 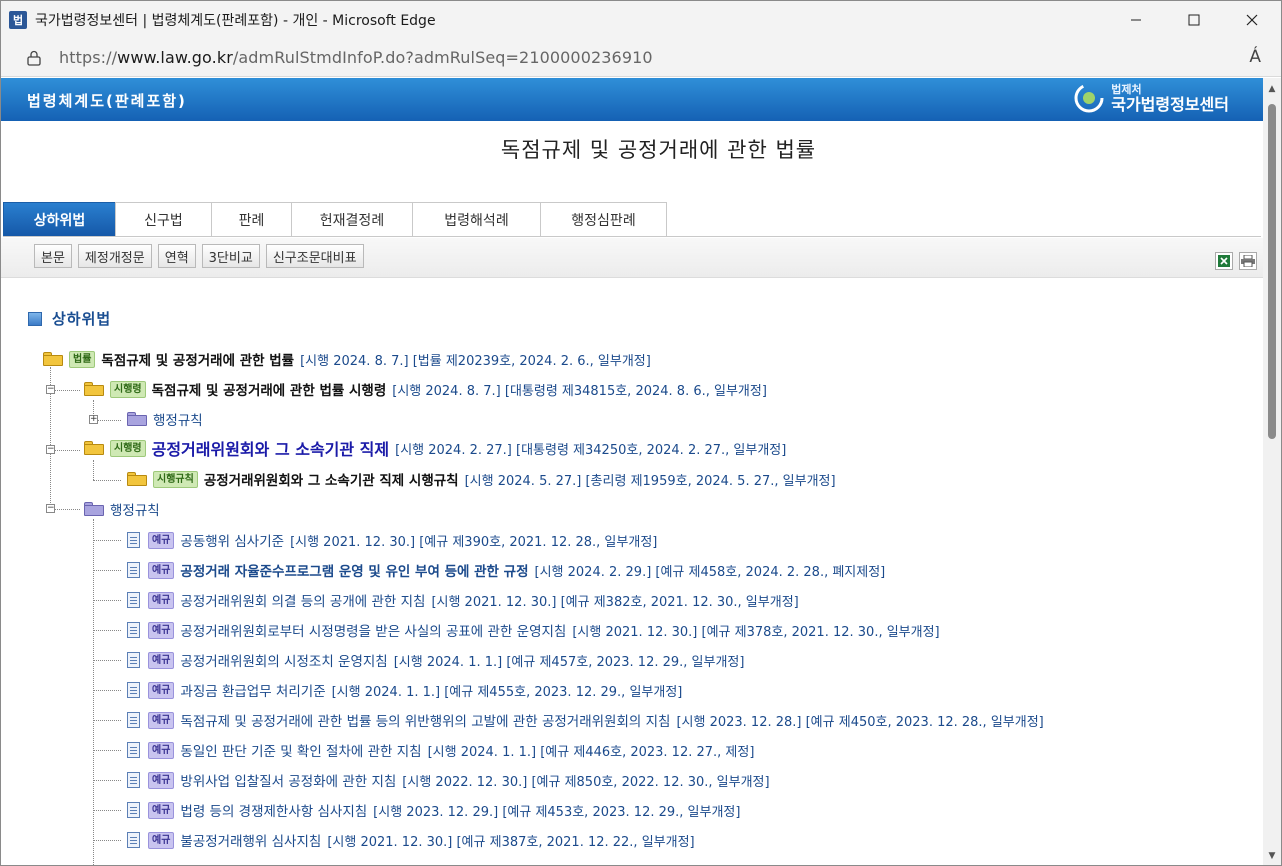 What do you see at coordinates (230, 256) in the screenshot?
I see `three-way-compare-button: 3단비교` at bounding box center [230, 256].